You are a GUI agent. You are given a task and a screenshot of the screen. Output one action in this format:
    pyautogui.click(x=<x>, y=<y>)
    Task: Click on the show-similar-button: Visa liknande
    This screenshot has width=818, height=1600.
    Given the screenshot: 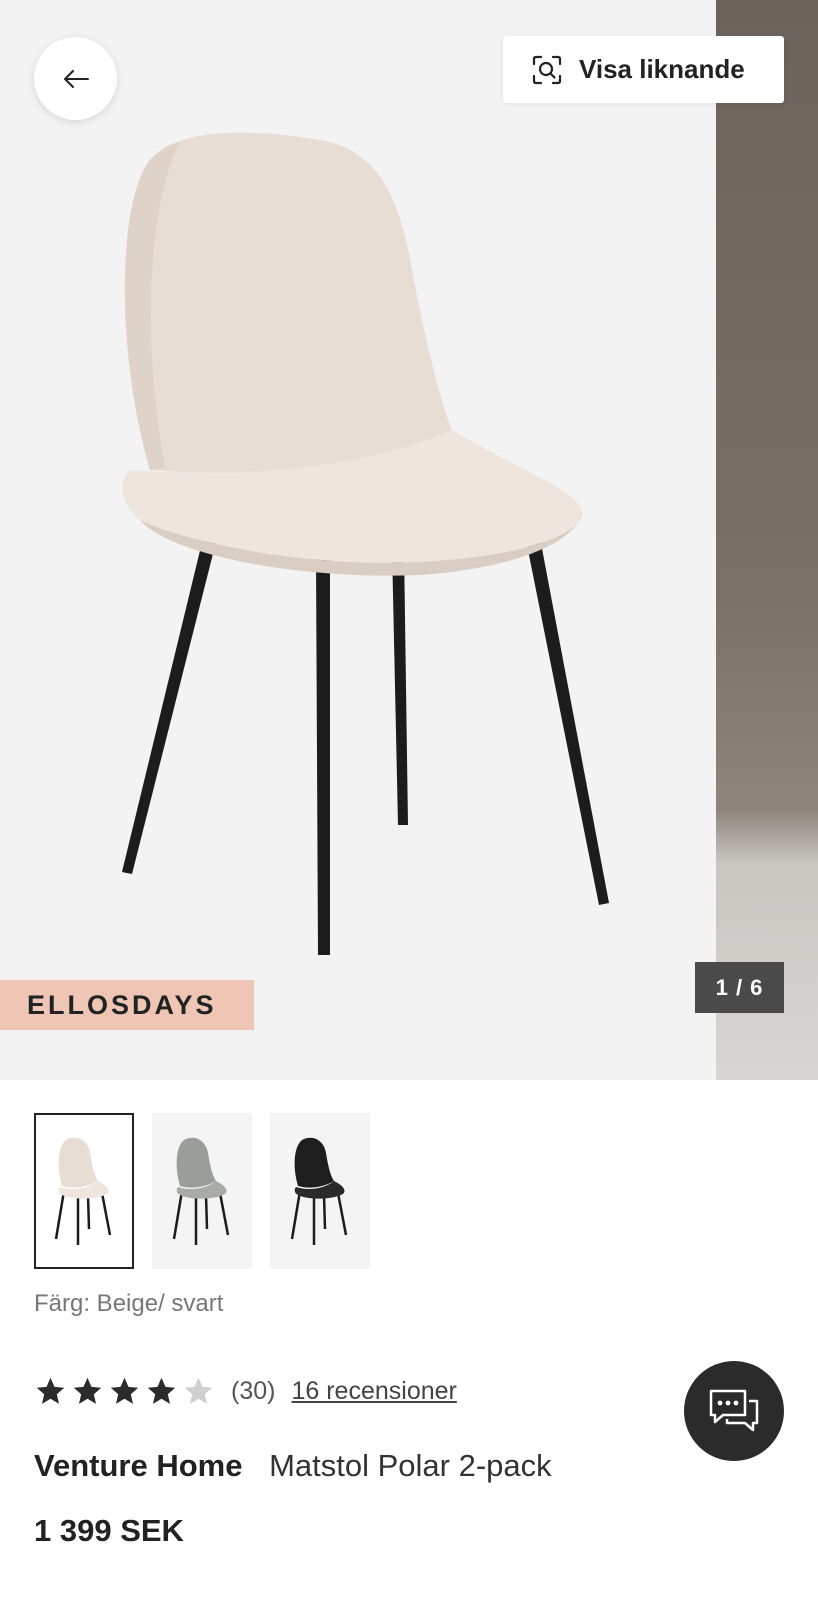 What is the action you would take?
    pyautogui.click(x=643, y=69)
    